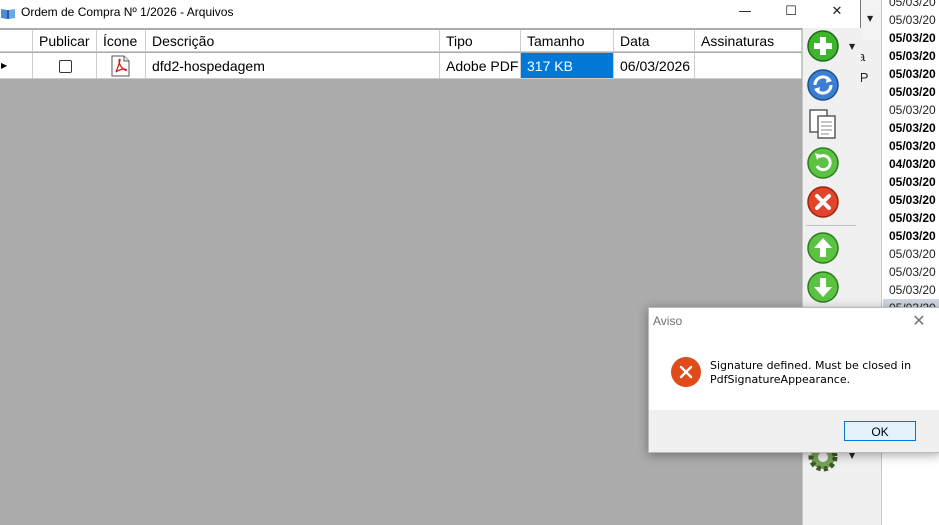  What do you see at coordinates (823, 287) in the screenshot?
I see `move-down-icon` at bounding box center [823, 287].